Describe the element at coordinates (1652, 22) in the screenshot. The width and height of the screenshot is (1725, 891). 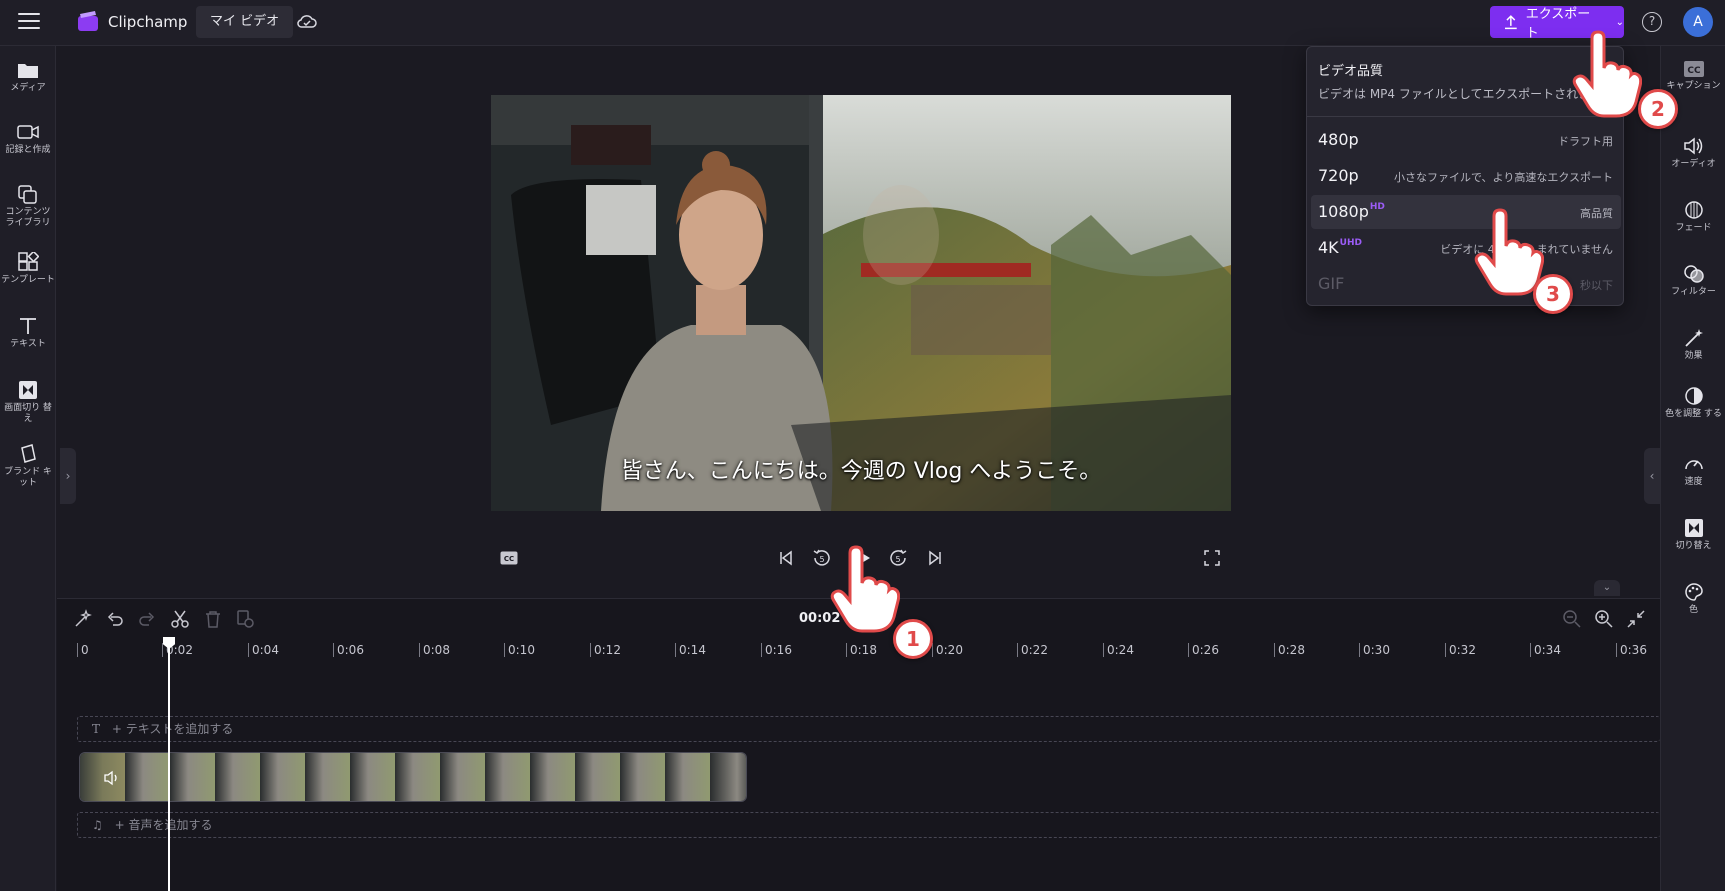
I see `help-icon: ?` at that location.